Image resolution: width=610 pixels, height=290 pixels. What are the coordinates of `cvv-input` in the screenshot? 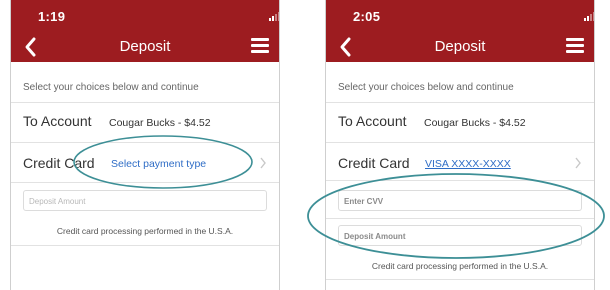 It's located at (460, 201).